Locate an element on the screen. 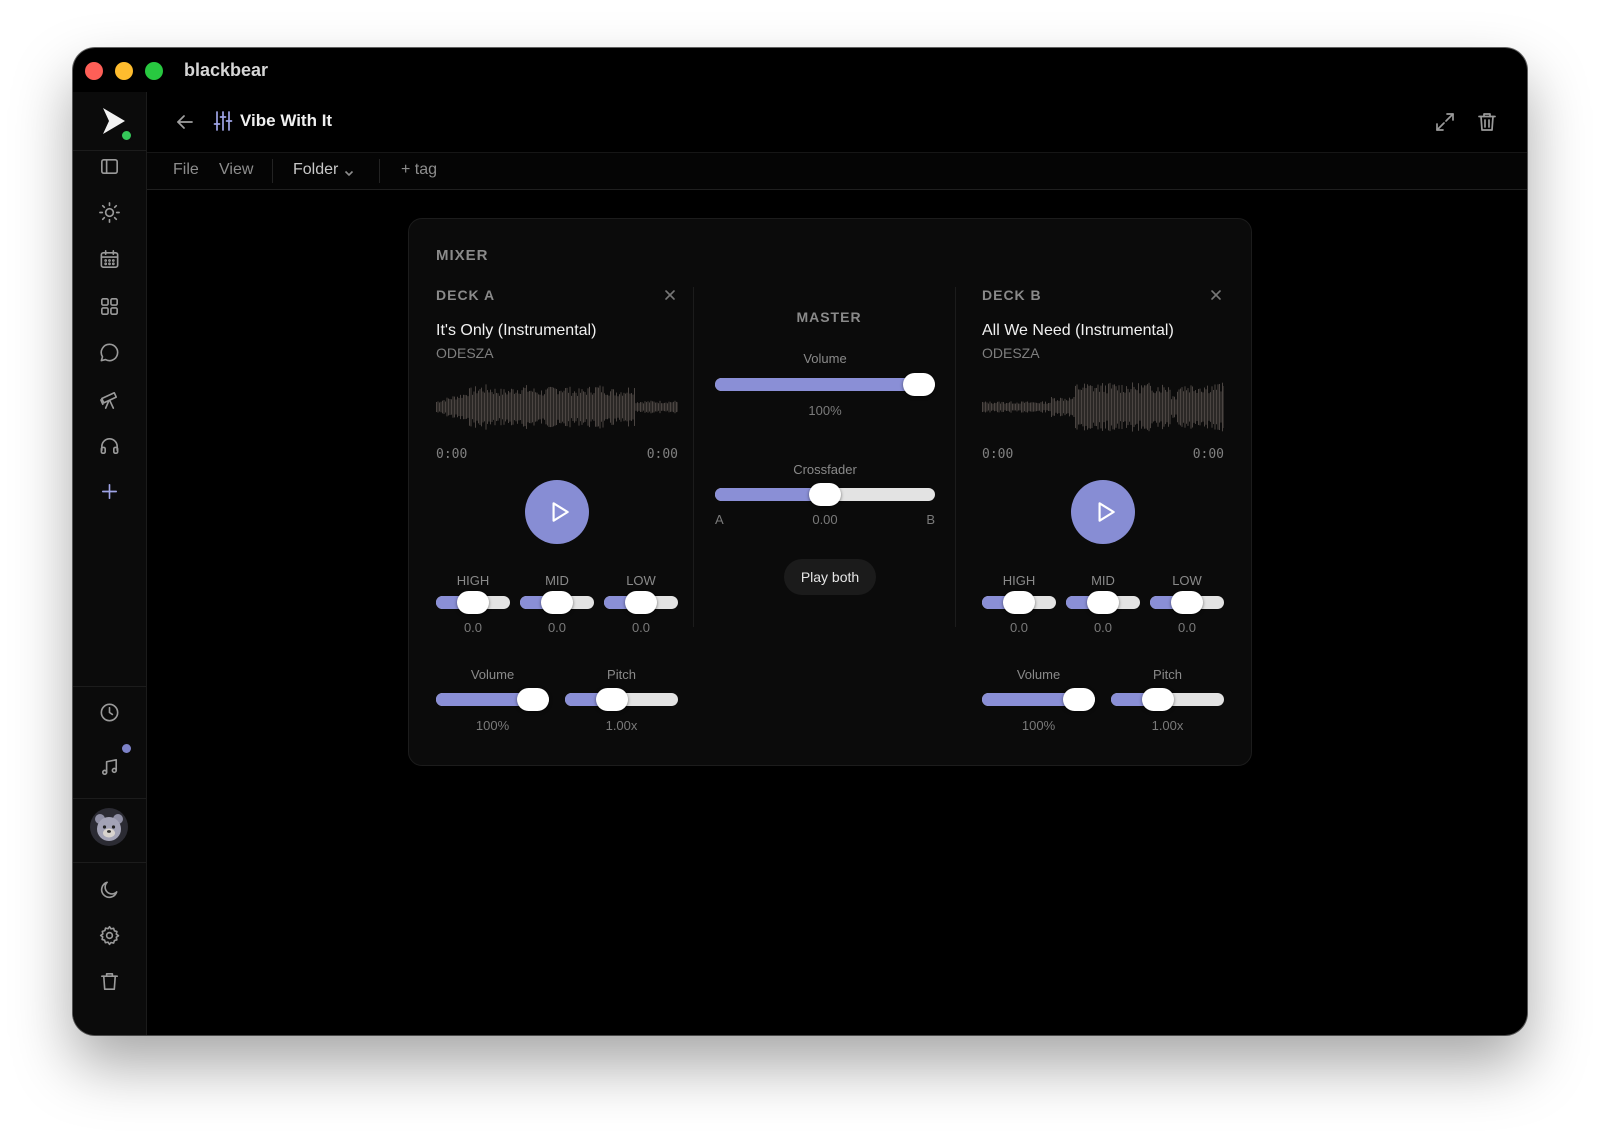 The height and width of the screenshot is (1132, 1600). gear-icon is located at coordinates (109, 935).